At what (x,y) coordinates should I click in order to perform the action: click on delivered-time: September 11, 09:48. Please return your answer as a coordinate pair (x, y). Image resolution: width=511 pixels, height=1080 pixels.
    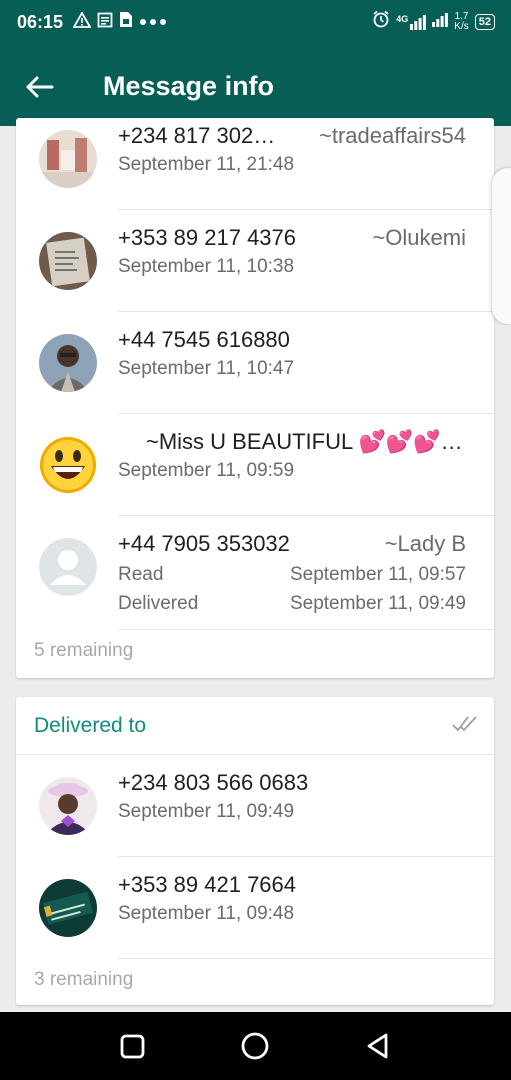
    Looking at the image, I should click on (206, 913).